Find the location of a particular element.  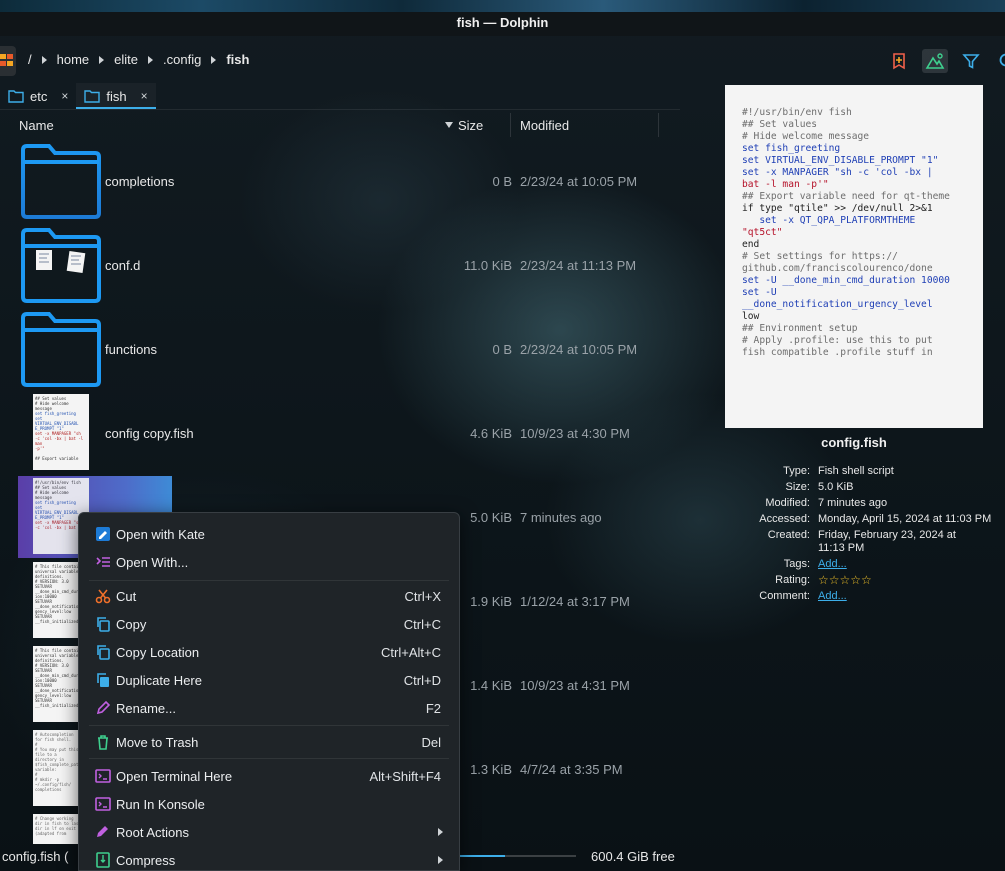

places-button is located at coordinates (8, 61).